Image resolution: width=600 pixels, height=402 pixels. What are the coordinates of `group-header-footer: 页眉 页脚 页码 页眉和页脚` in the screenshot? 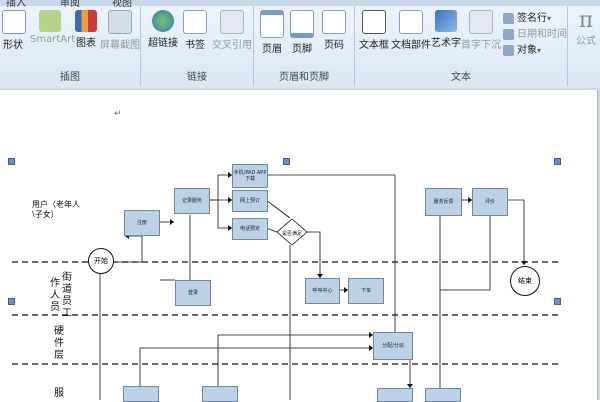 It's located at (304, 46).